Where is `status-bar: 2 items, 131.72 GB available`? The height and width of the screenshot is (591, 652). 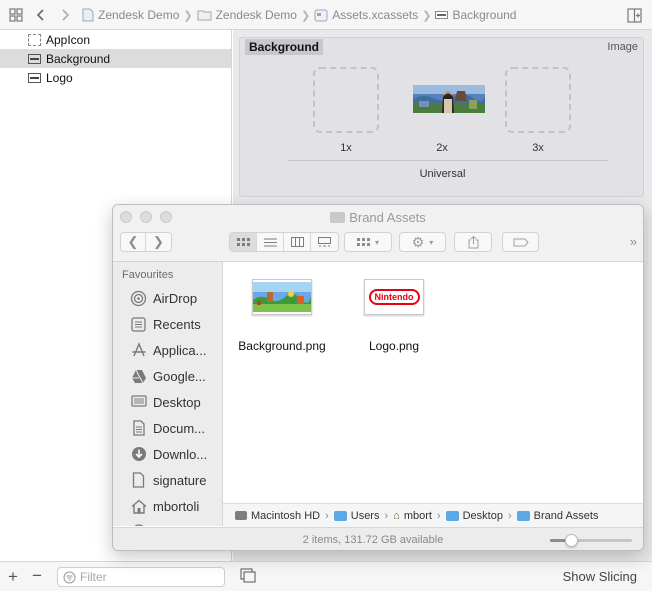
status-bar: 2 items, 131.72 GB available is located at coordinates (378, 538).